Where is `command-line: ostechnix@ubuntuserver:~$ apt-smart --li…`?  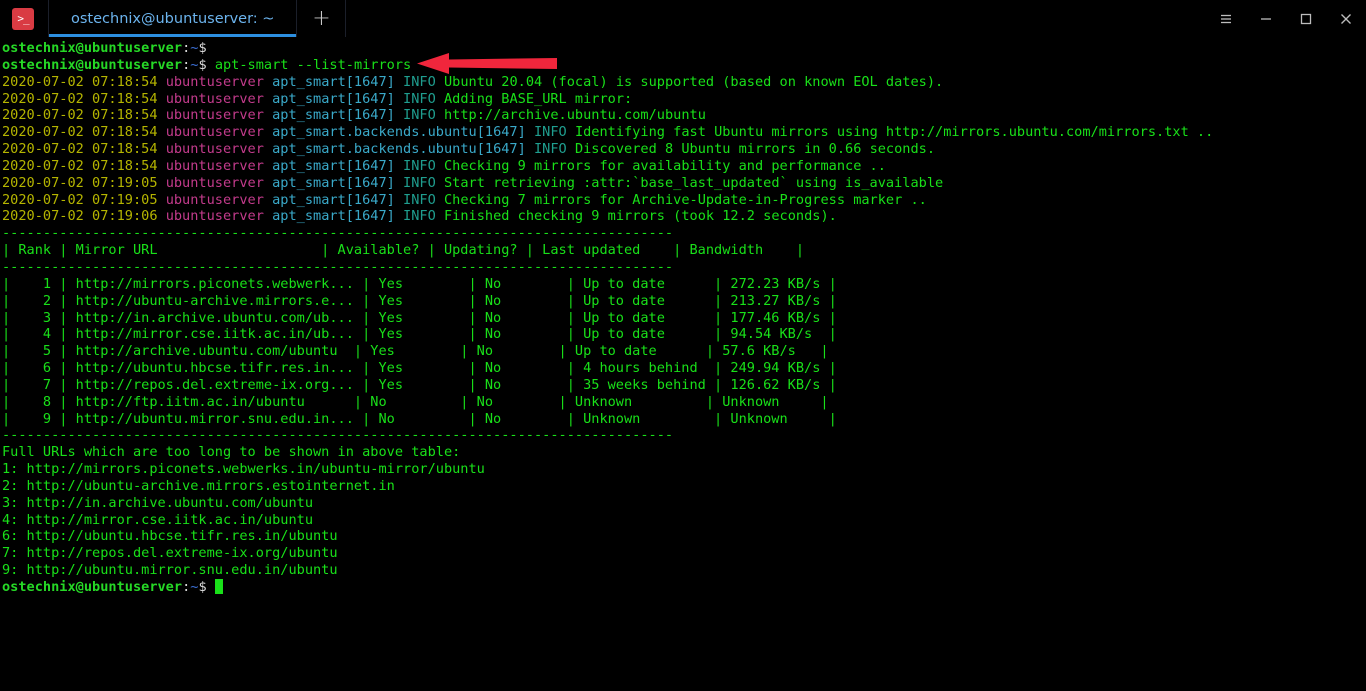
command-line: ostechnix@ubuntuserver:~$ apt-smart --li… is located at coordinates (684, 65).